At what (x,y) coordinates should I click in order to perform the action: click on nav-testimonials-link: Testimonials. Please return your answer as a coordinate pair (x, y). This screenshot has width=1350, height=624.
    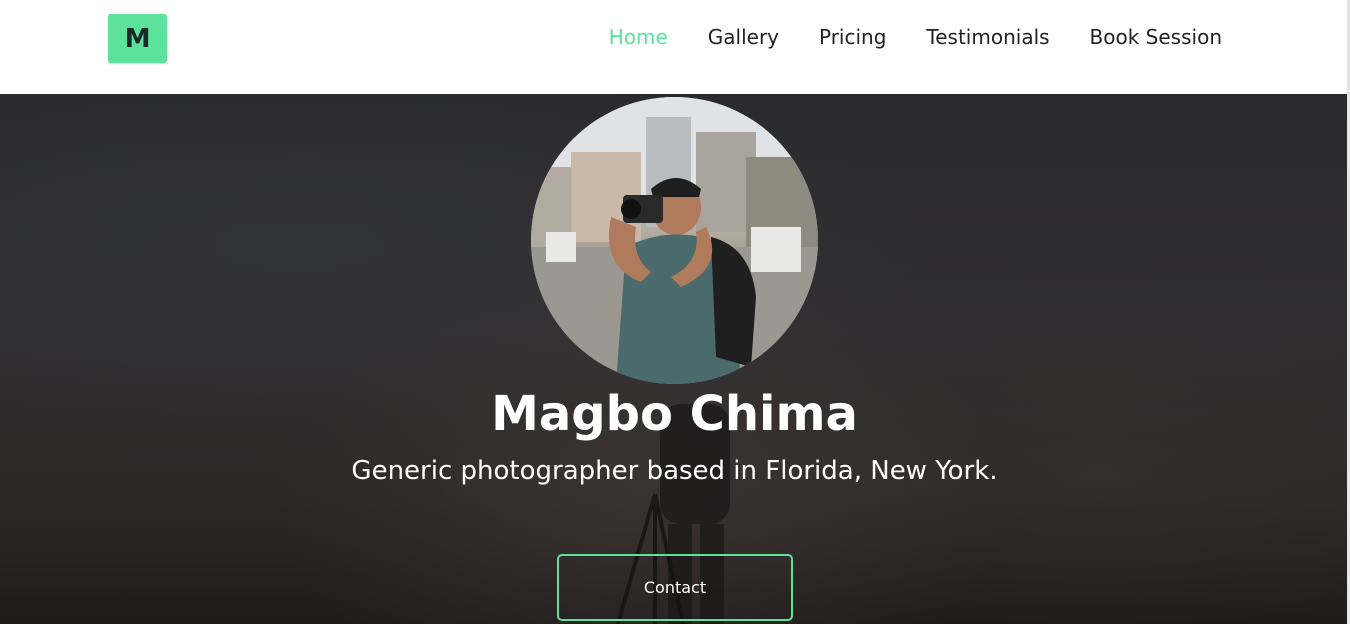
    Looking at the image, I should click on (987, 37).